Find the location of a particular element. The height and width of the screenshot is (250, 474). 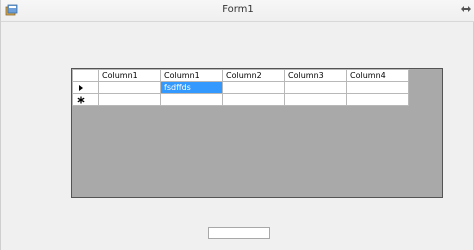

title-bar: Form1 is located at coordinates (237, 11).